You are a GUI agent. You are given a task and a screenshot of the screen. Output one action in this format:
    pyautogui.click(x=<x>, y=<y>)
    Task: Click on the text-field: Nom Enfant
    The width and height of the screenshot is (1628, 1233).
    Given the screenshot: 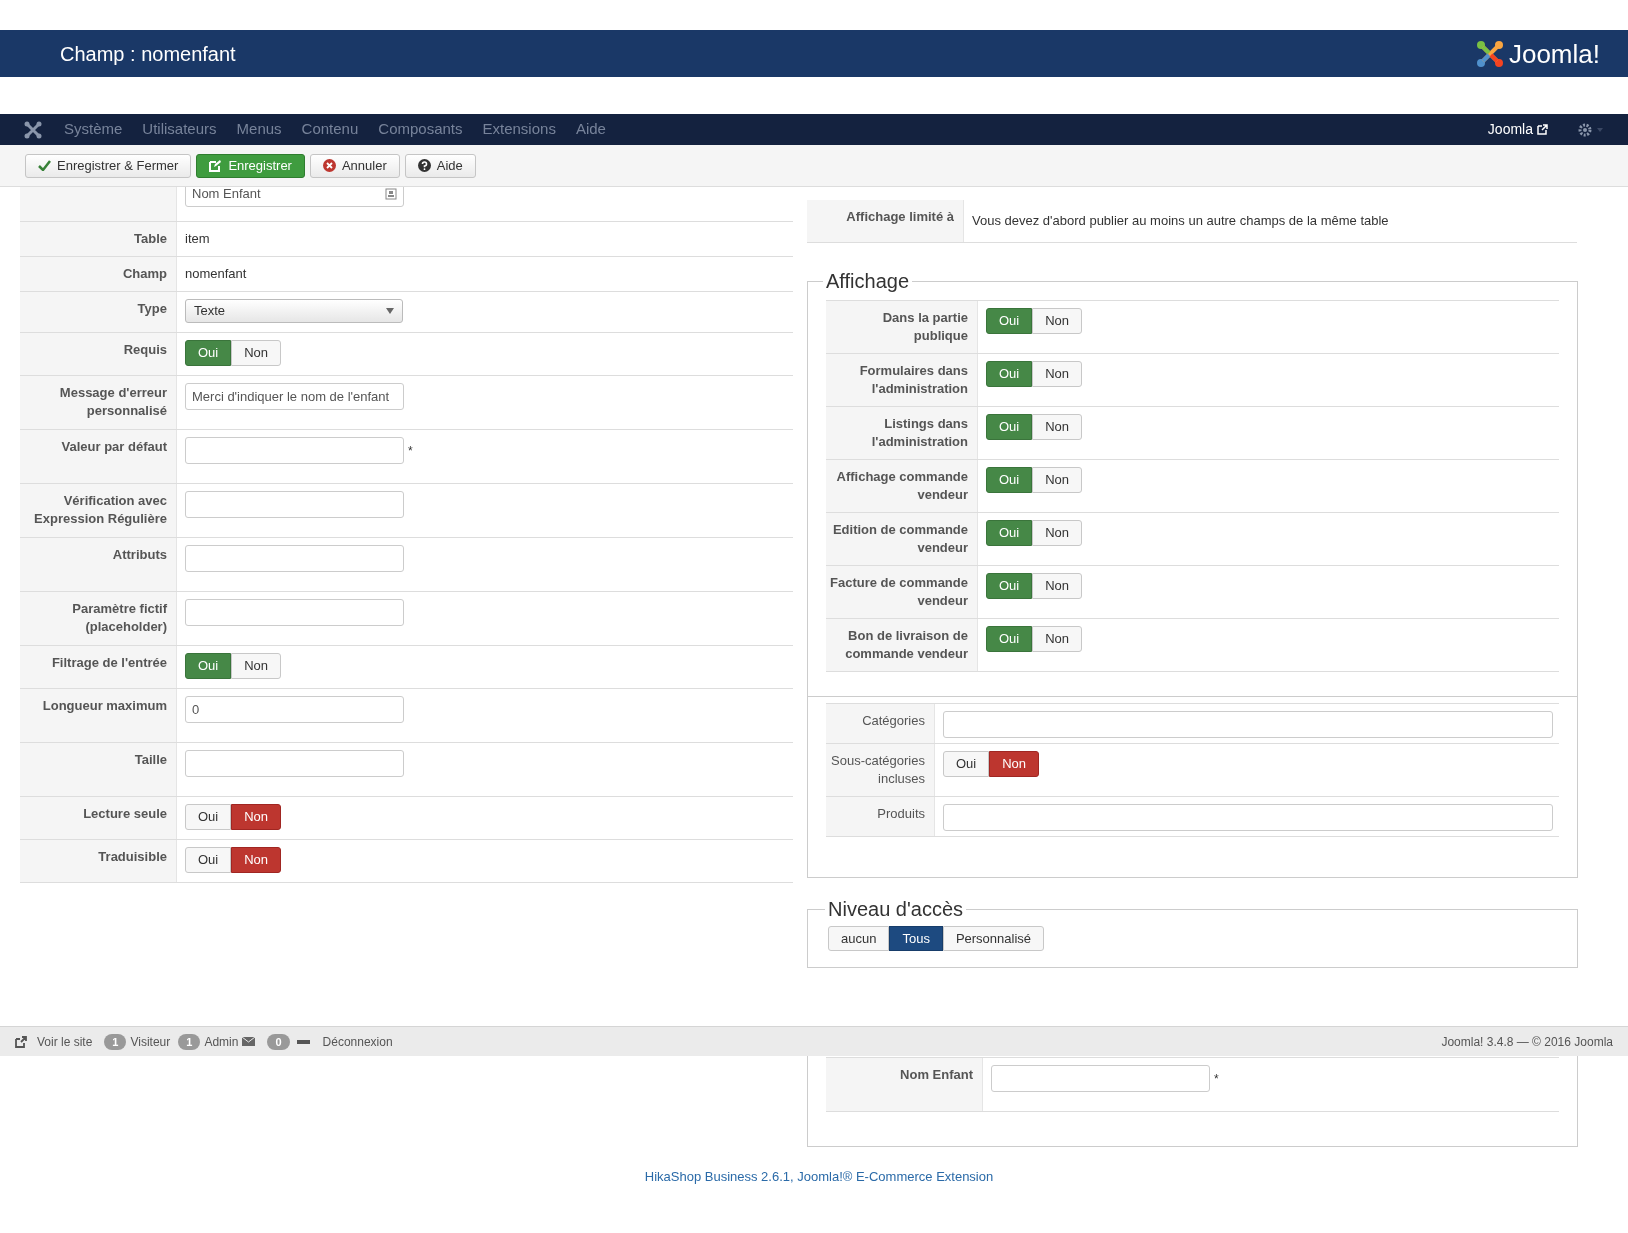 What is the action you would take?
    pyautogui.click(x=294, y=197)
    